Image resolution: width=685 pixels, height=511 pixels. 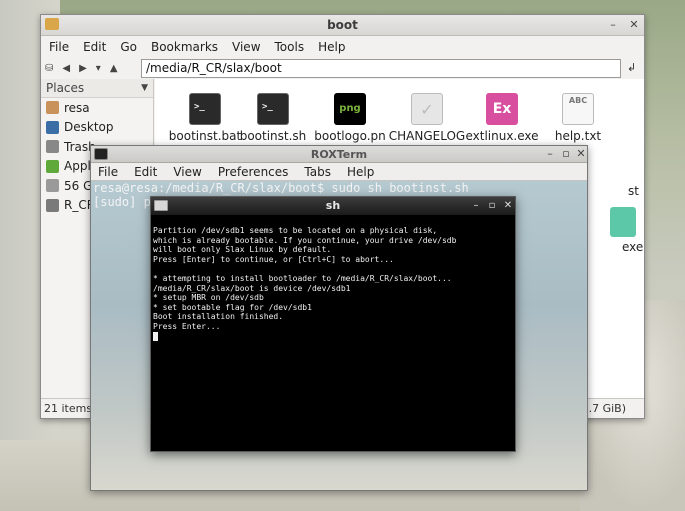 What do you see at coordinates (144, 88) in the screenshot?
I see `chevron-down-icon: ▼` at bounding box center [144, 88].